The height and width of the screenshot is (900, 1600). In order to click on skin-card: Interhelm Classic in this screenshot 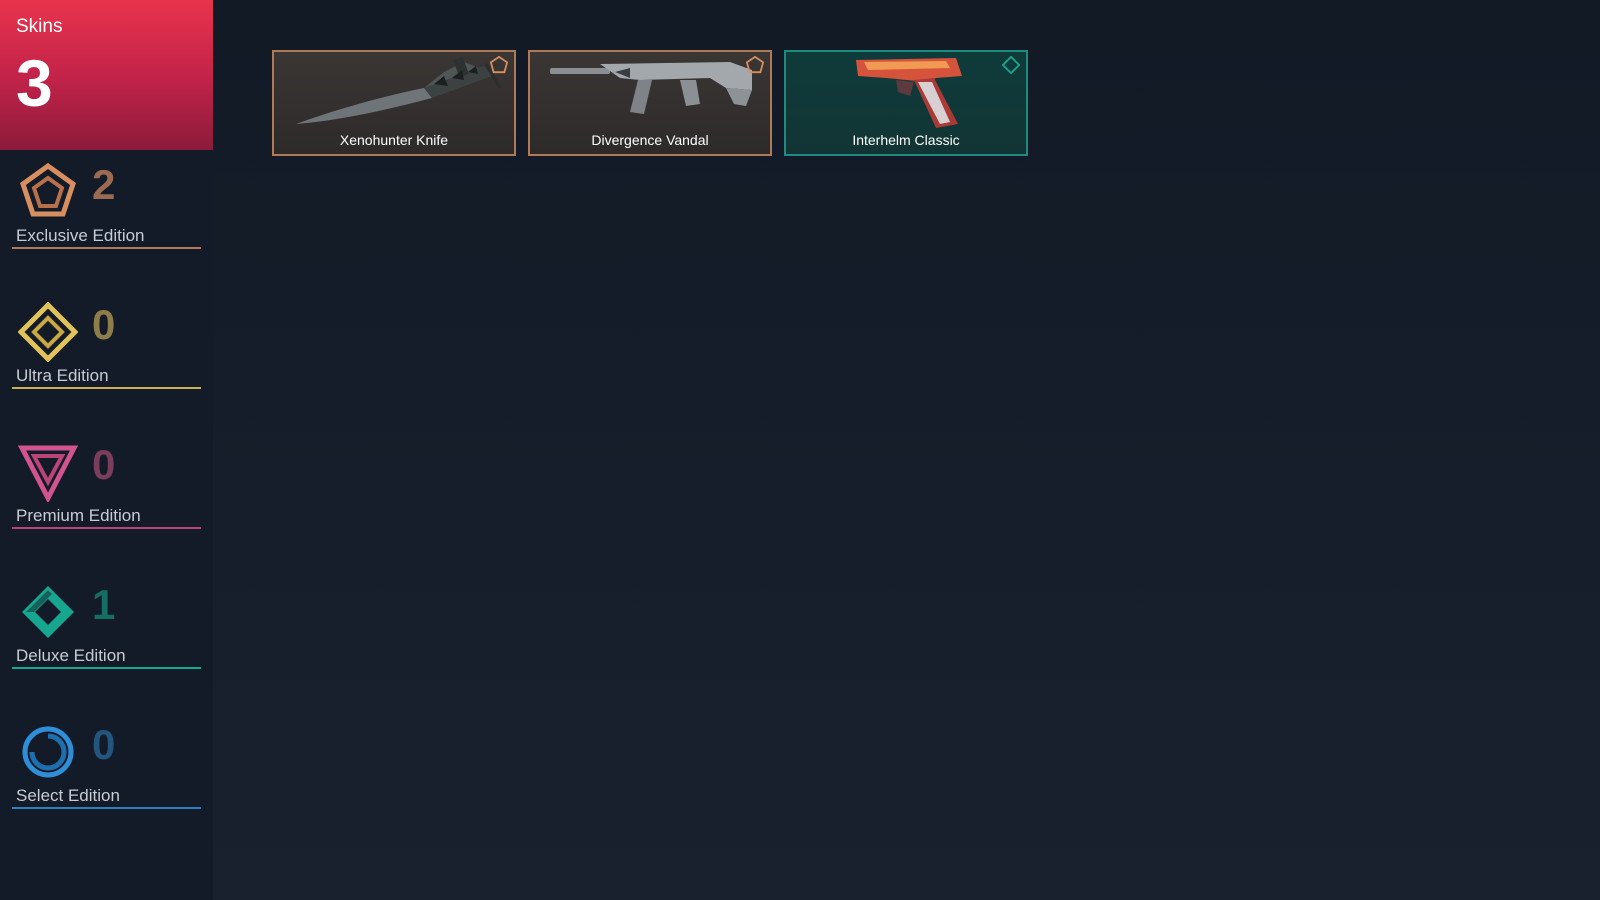, I will do `click(906, 103)`.